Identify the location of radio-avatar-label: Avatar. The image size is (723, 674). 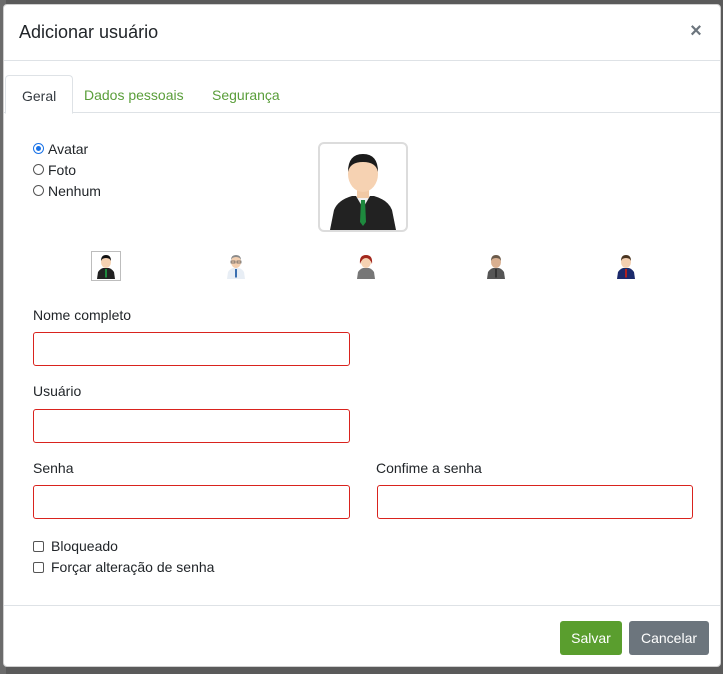
(68, 148).